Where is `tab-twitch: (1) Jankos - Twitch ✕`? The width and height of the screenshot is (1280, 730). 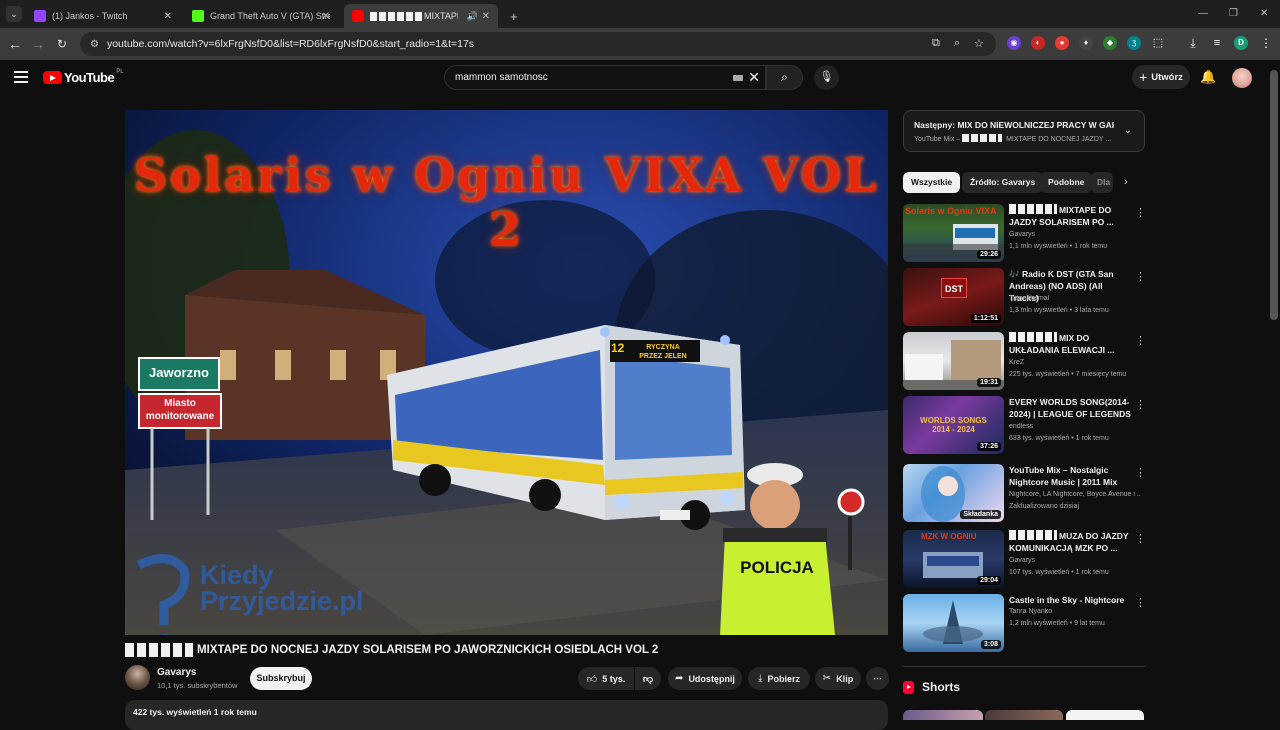 tab-twitch: (1) Jankos - Twitch ✕ is located at coordinates (103, 16).